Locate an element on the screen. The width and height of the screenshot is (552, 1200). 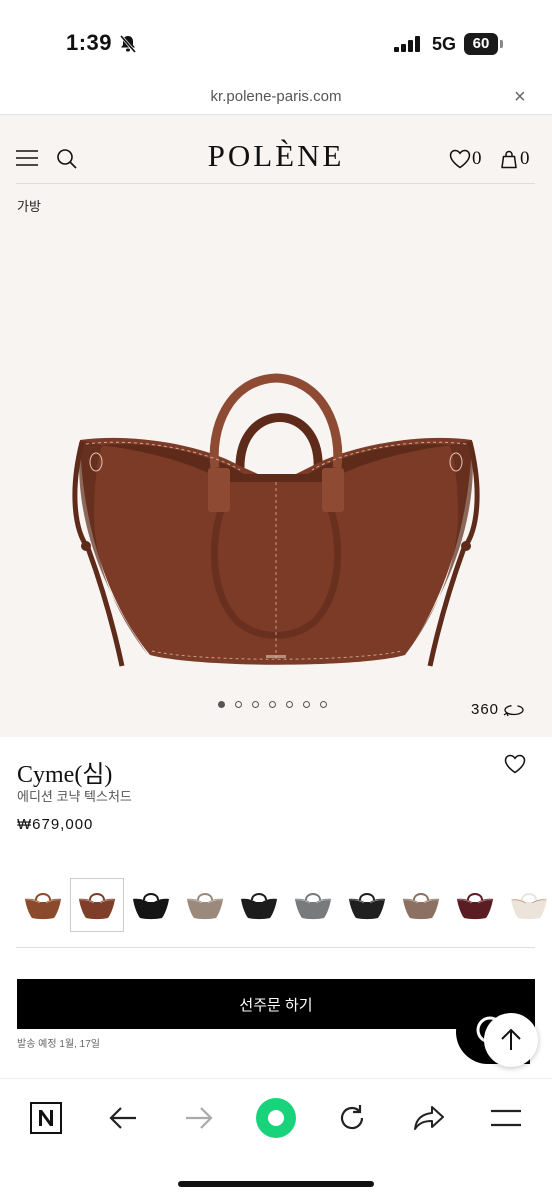
home-indicator is located at coordinates (276, 1184).